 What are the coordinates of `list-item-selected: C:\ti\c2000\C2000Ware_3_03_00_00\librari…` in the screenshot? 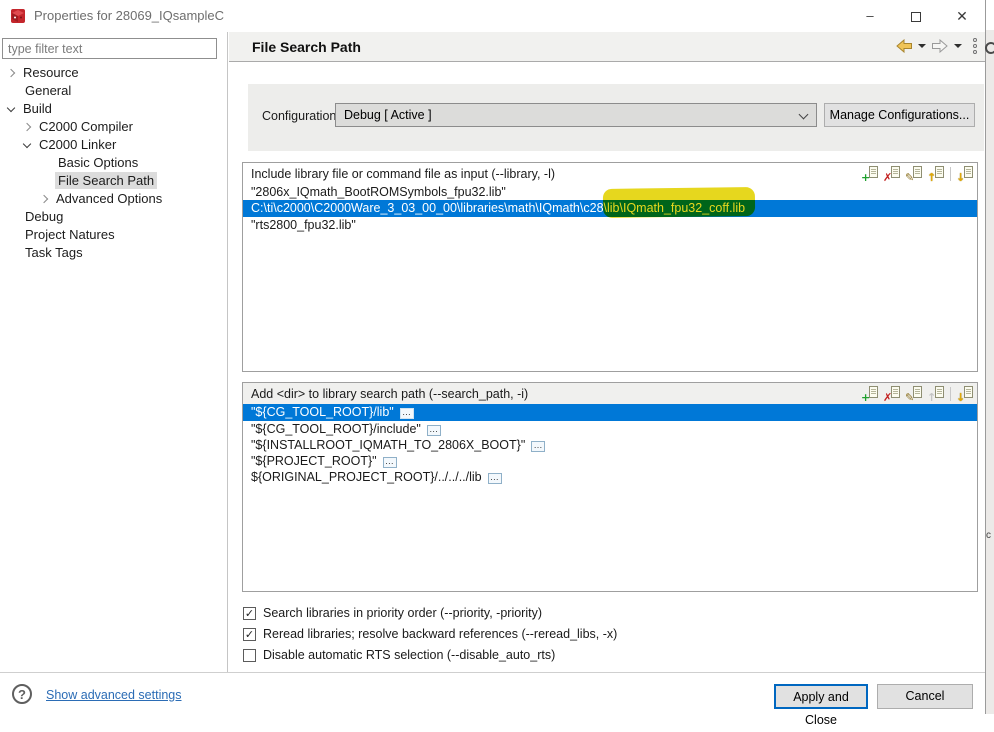 It's located at (610, 208).